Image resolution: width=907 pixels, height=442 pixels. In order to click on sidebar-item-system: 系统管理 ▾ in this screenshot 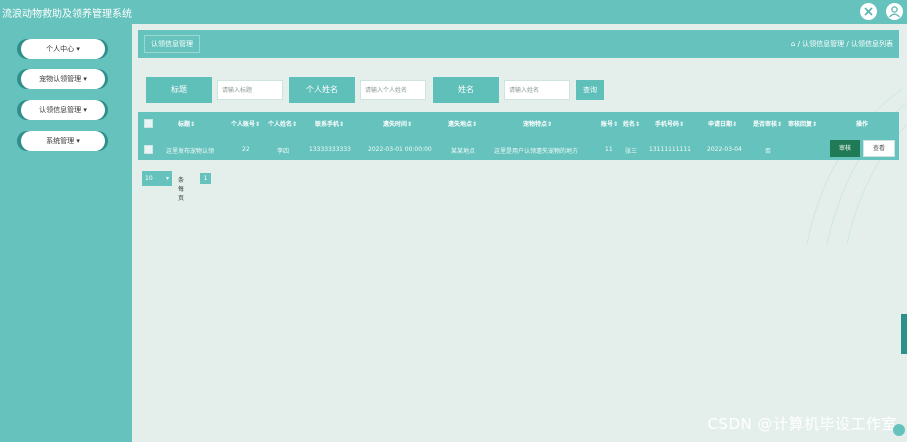, I will do `click(63, 141)`.